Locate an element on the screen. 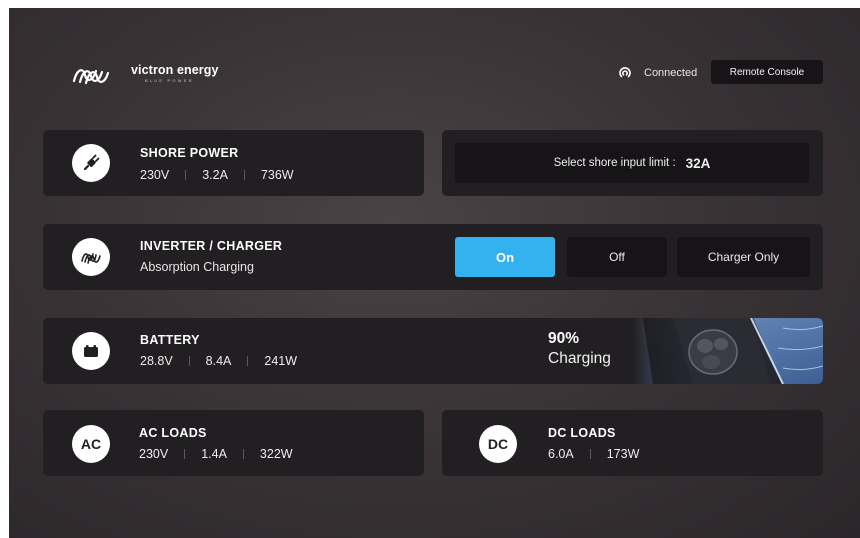 This screenshot has width=860, height=538. shore-power-icon-circle is located at coordinates (91, 163).